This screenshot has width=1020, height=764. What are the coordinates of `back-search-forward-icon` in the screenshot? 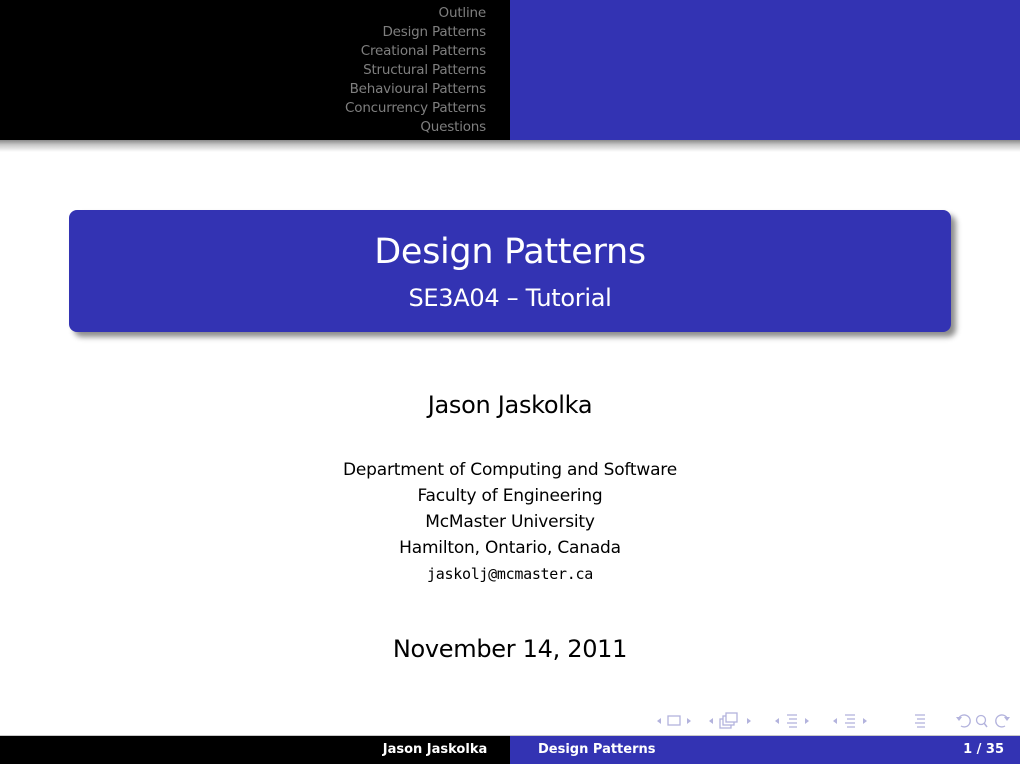 It's located at (983, 721).